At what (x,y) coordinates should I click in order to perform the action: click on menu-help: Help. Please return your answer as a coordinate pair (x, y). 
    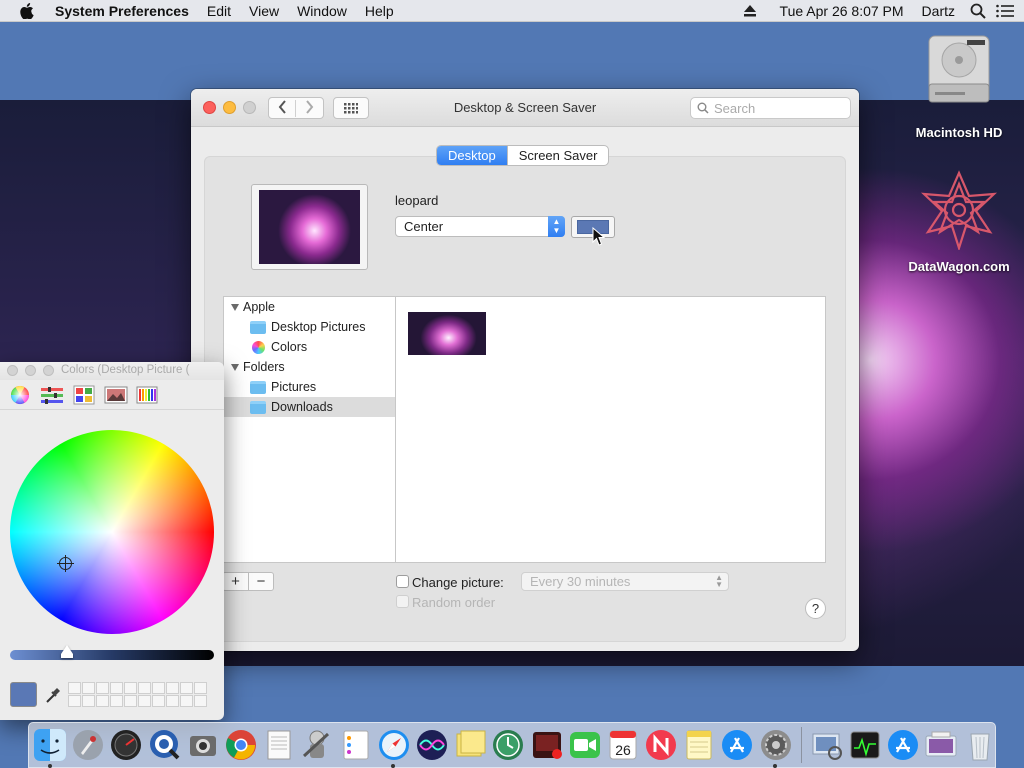
    Looking at the image, I should click on (379, 11).